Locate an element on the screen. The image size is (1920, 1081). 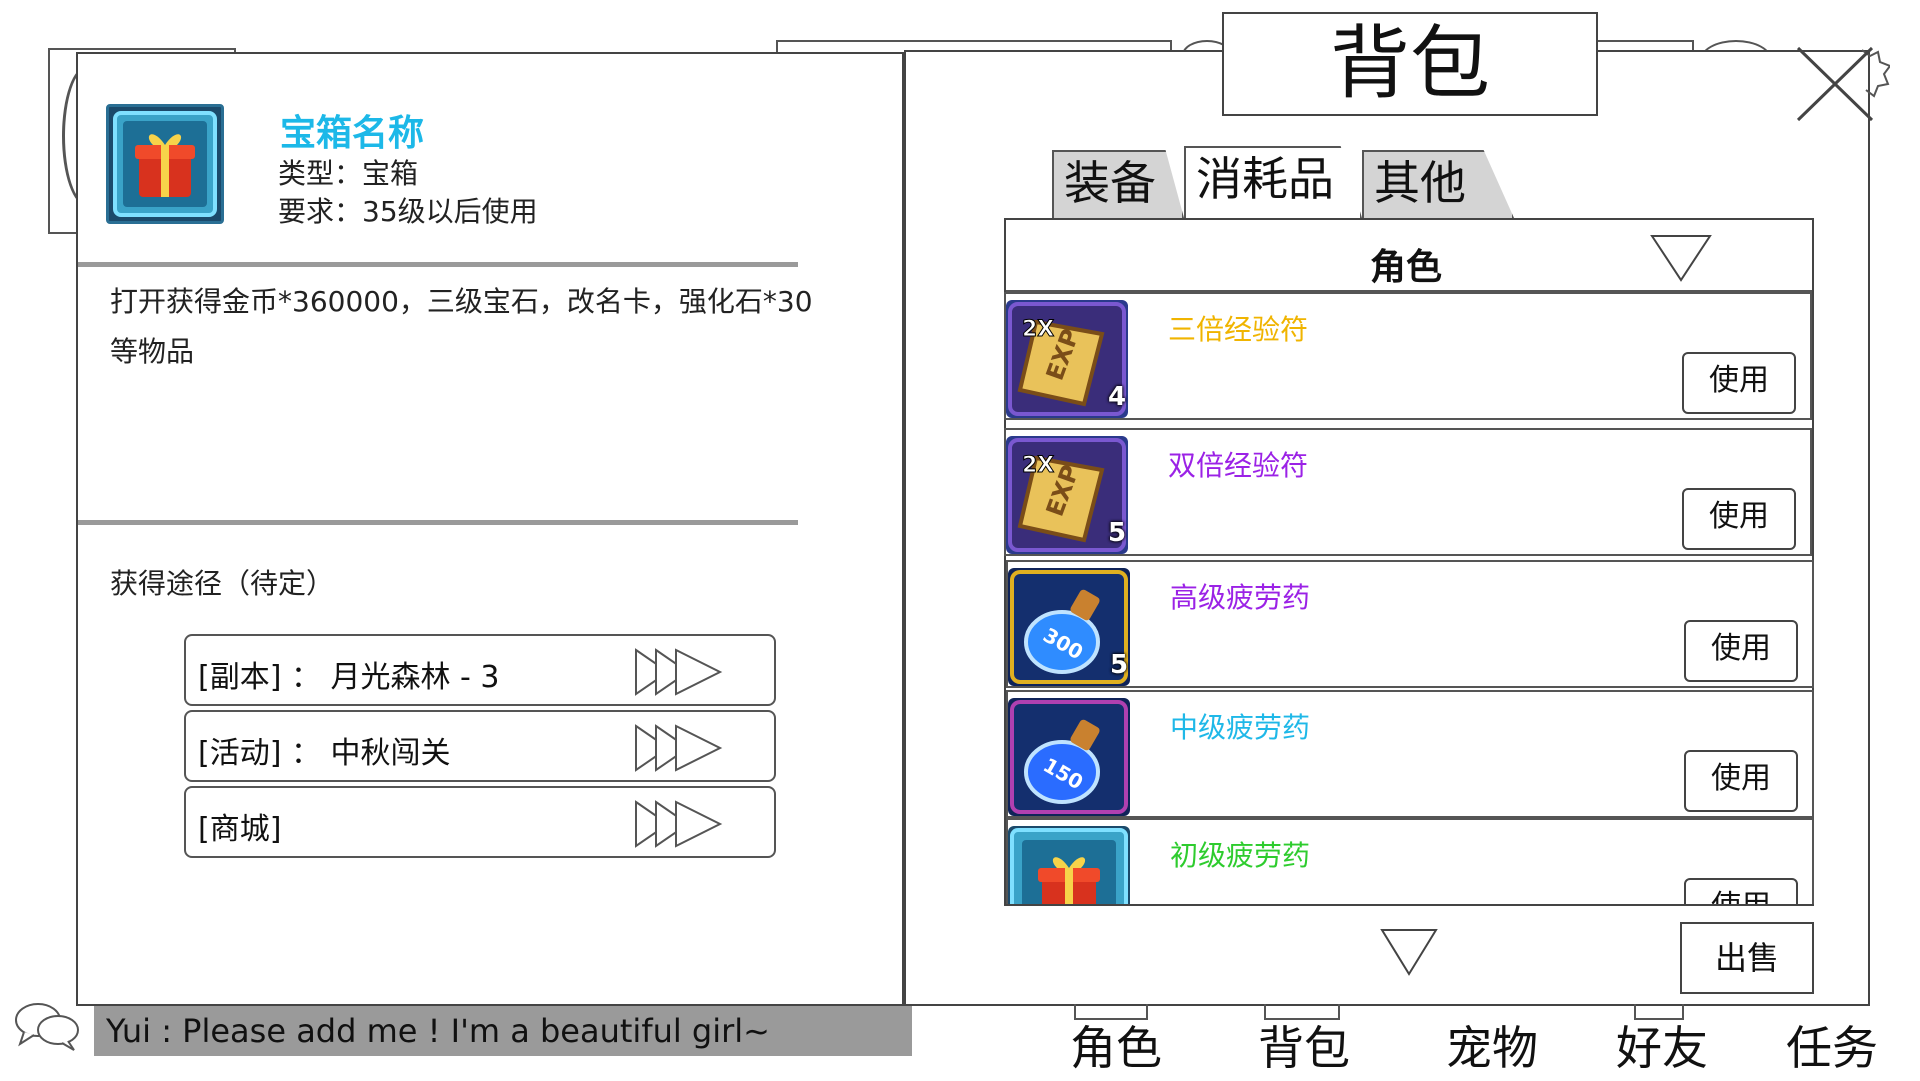
filter-selected: 角色 is located at coordinates (1406, 267).